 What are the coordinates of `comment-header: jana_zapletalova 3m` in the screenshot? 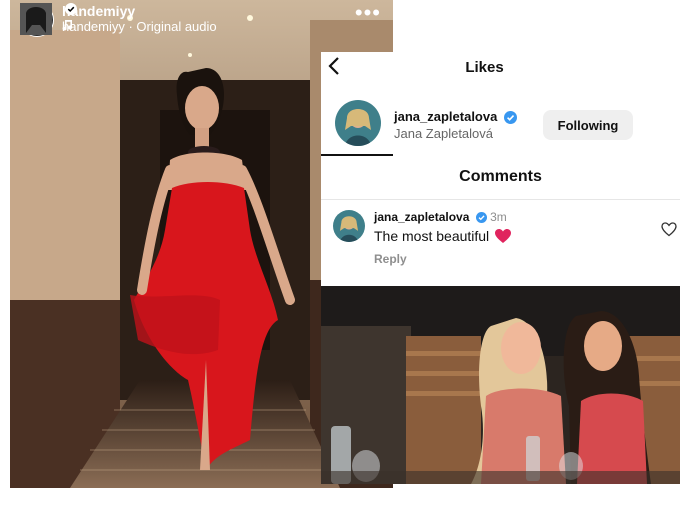 It's located at (440, 217).